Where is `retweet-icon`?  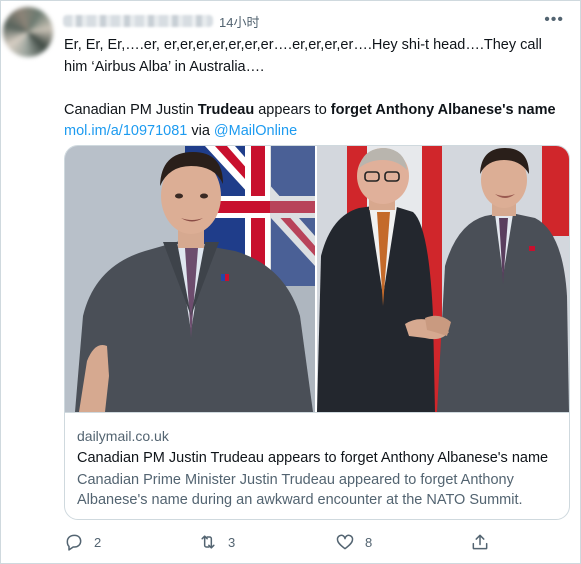
retweet-icon is located at coordinates (208, 542).